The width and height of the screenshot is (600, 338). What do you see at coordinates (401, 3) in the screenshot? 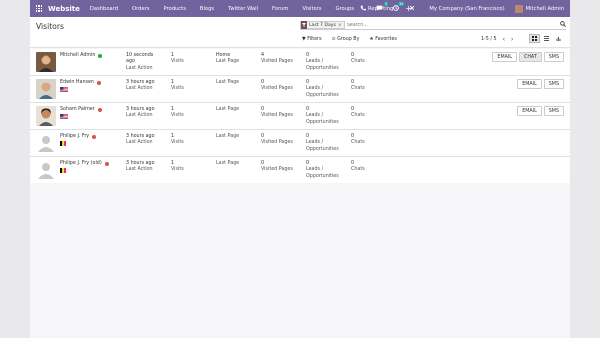
I see `activity-badge: 35` at bounding box center [401, 3].